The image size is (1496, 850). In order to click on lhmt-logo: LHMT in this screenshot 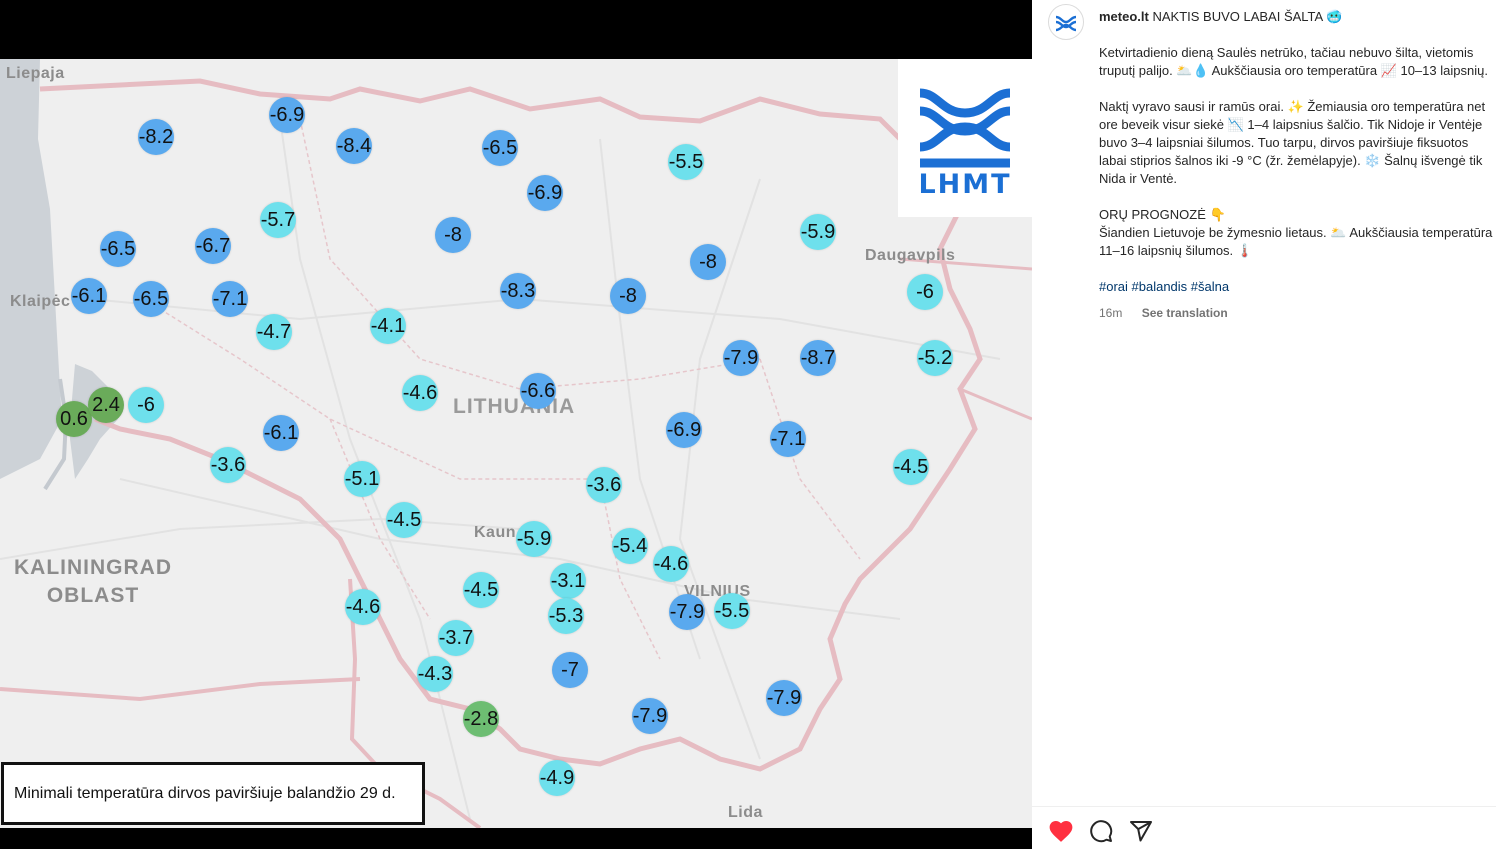, I will do `click(965, 138)`.